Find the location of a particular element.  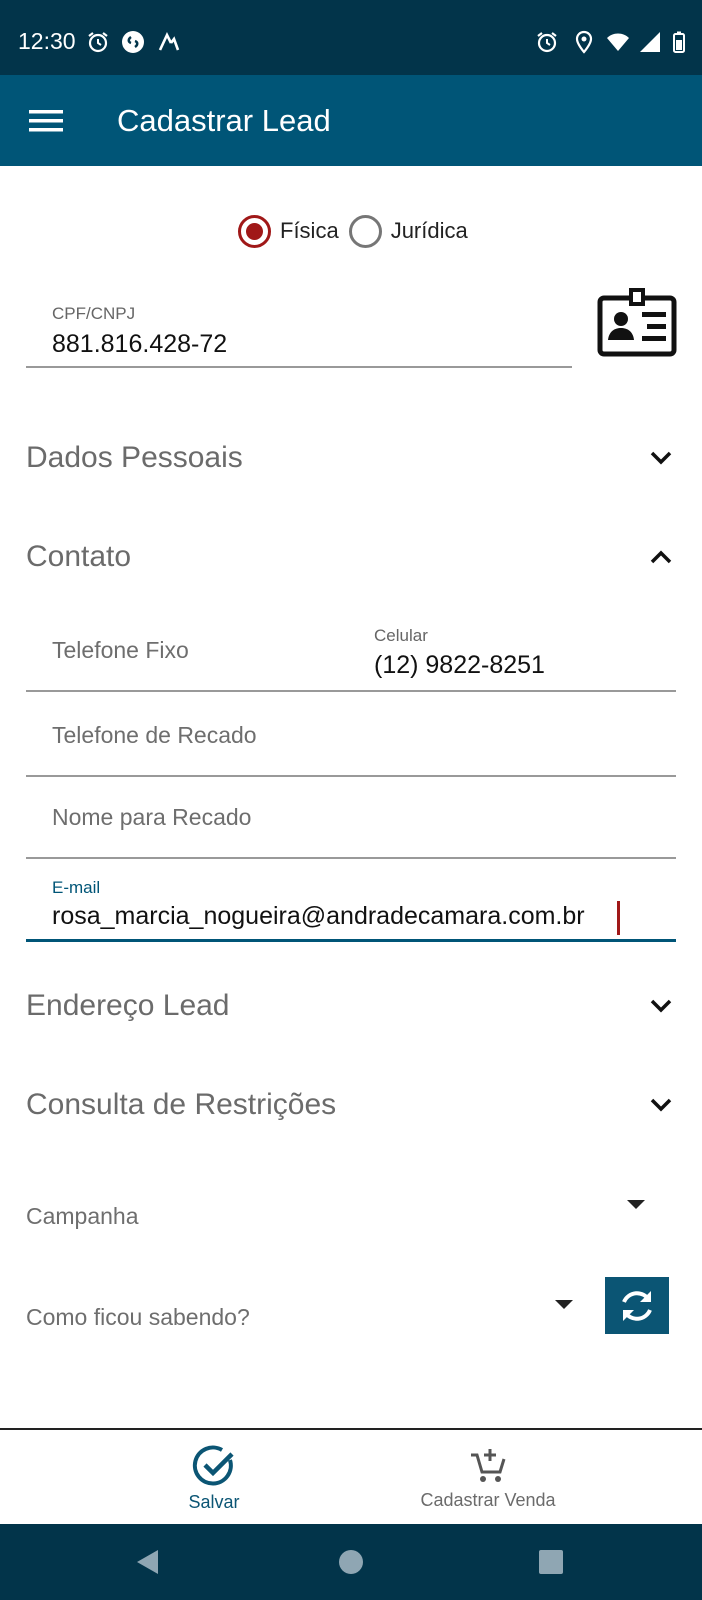

section-consulta-restricoes-title: Consulta de Restrições is located at coordinates (181, 1104).